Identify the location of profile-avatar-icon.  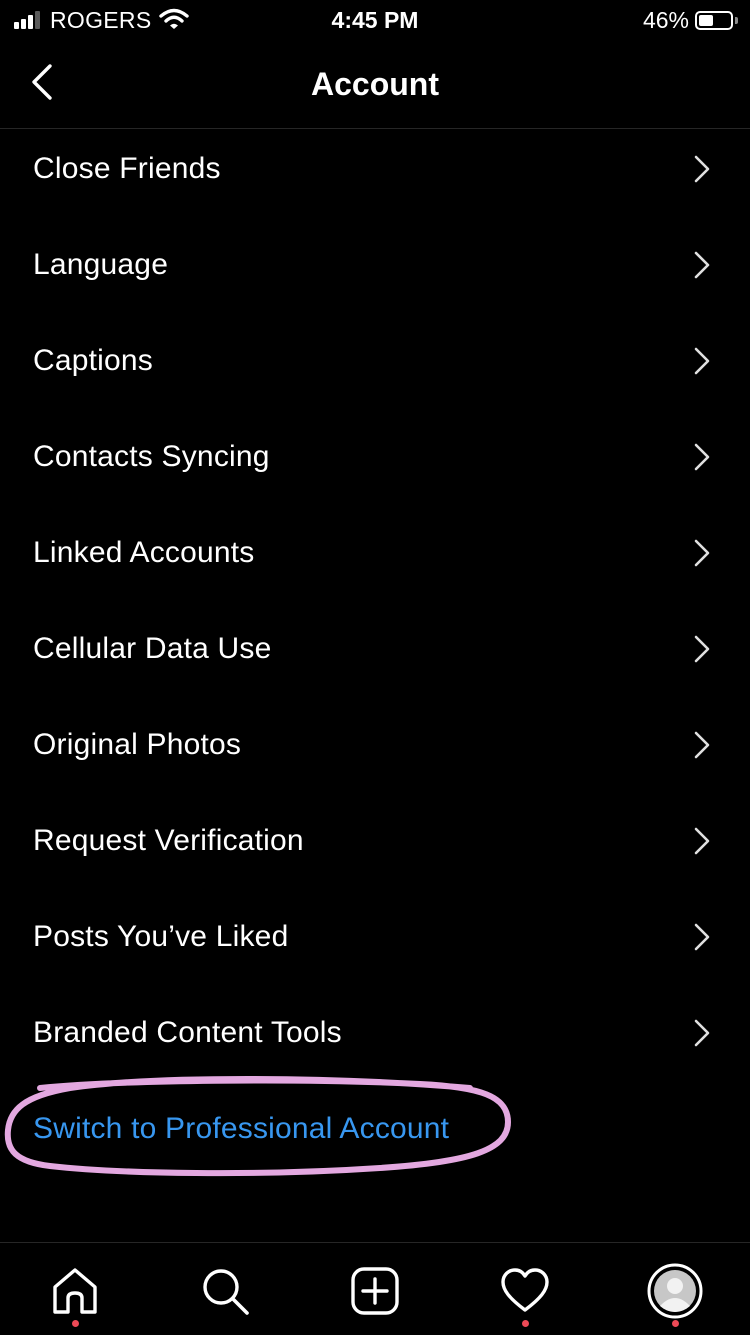
(675, 1291).